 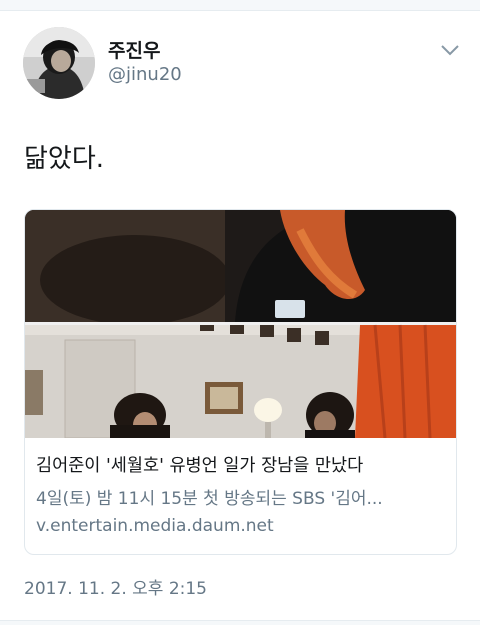 What do you see at coordinates (134, 49) in the screenshot?
I see `display-name: 주진우` at bounding box center [134, 49].